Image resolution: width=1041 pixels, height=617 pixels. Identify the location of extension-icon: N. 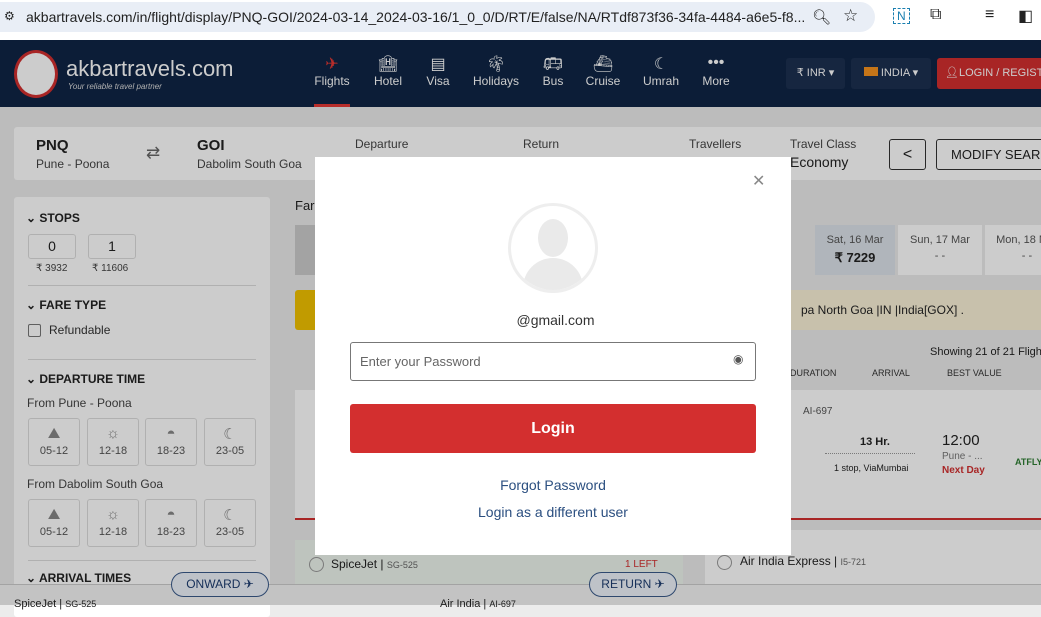
(901, 16).